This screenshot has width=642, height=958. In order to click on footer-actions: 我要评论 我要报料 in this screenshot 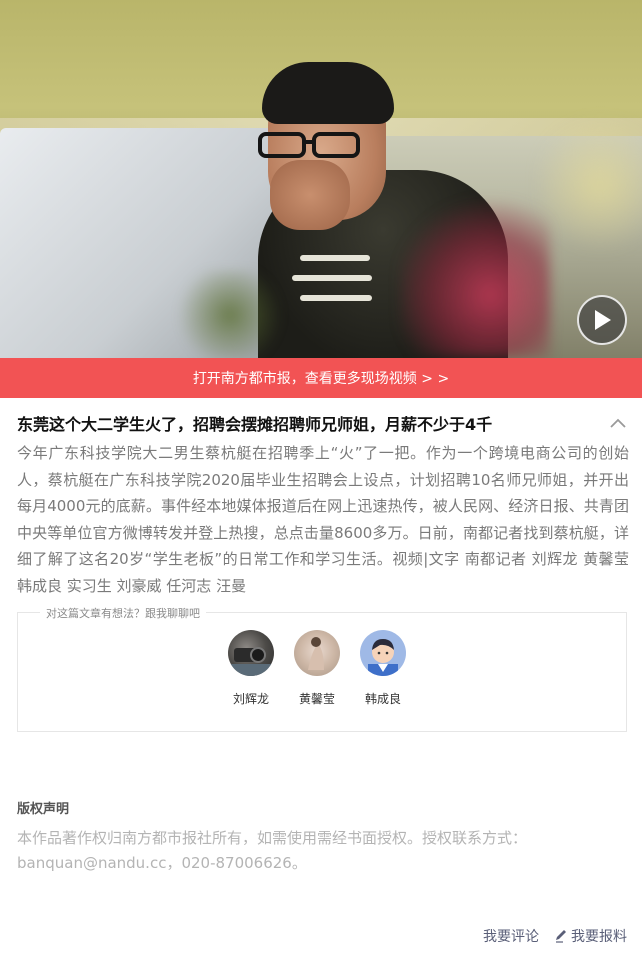, I will do `click(555, 936)`.